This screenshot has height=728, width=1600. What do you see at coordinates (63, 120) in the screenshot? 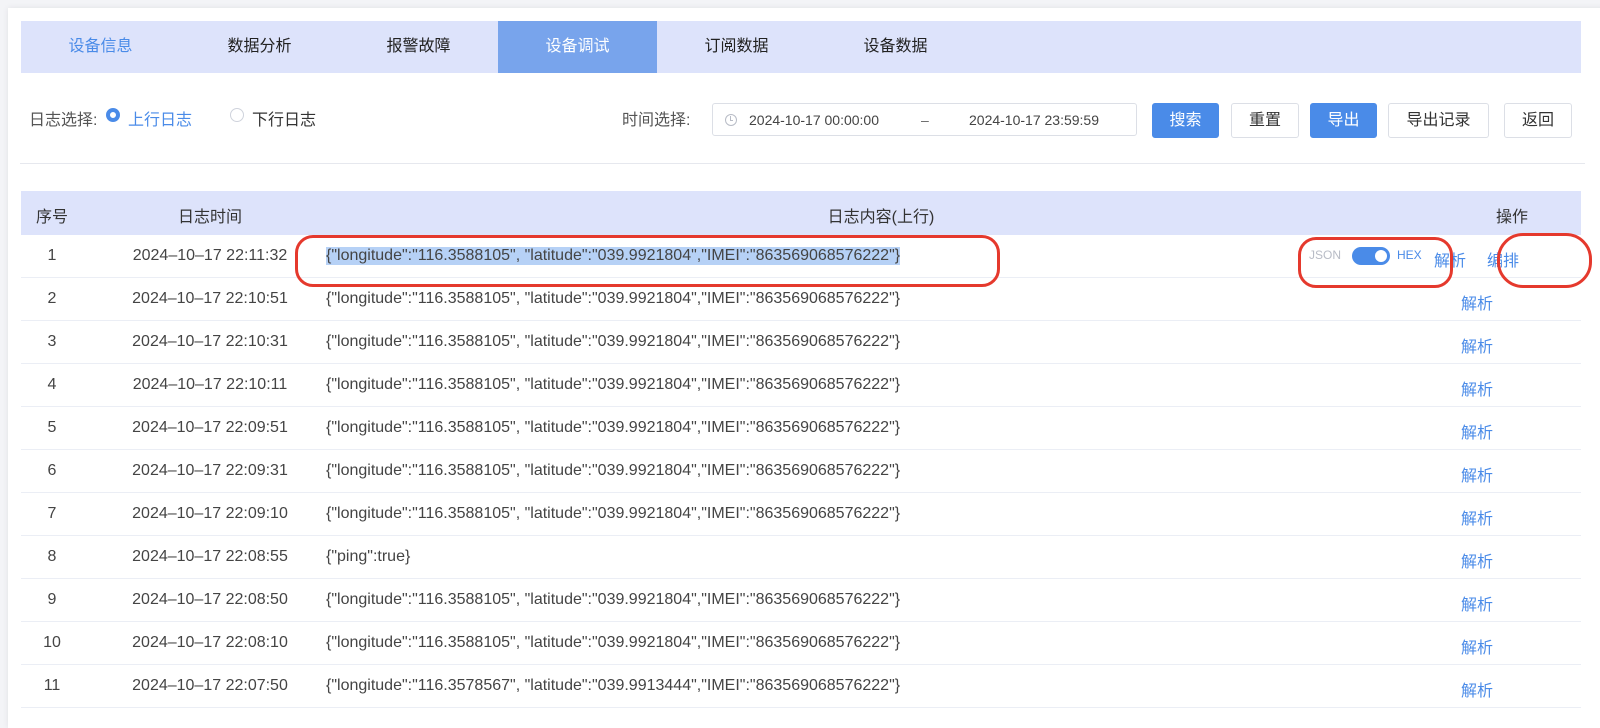
I see `log-select-label: 日志选择:` at bounding box center [63, 120].